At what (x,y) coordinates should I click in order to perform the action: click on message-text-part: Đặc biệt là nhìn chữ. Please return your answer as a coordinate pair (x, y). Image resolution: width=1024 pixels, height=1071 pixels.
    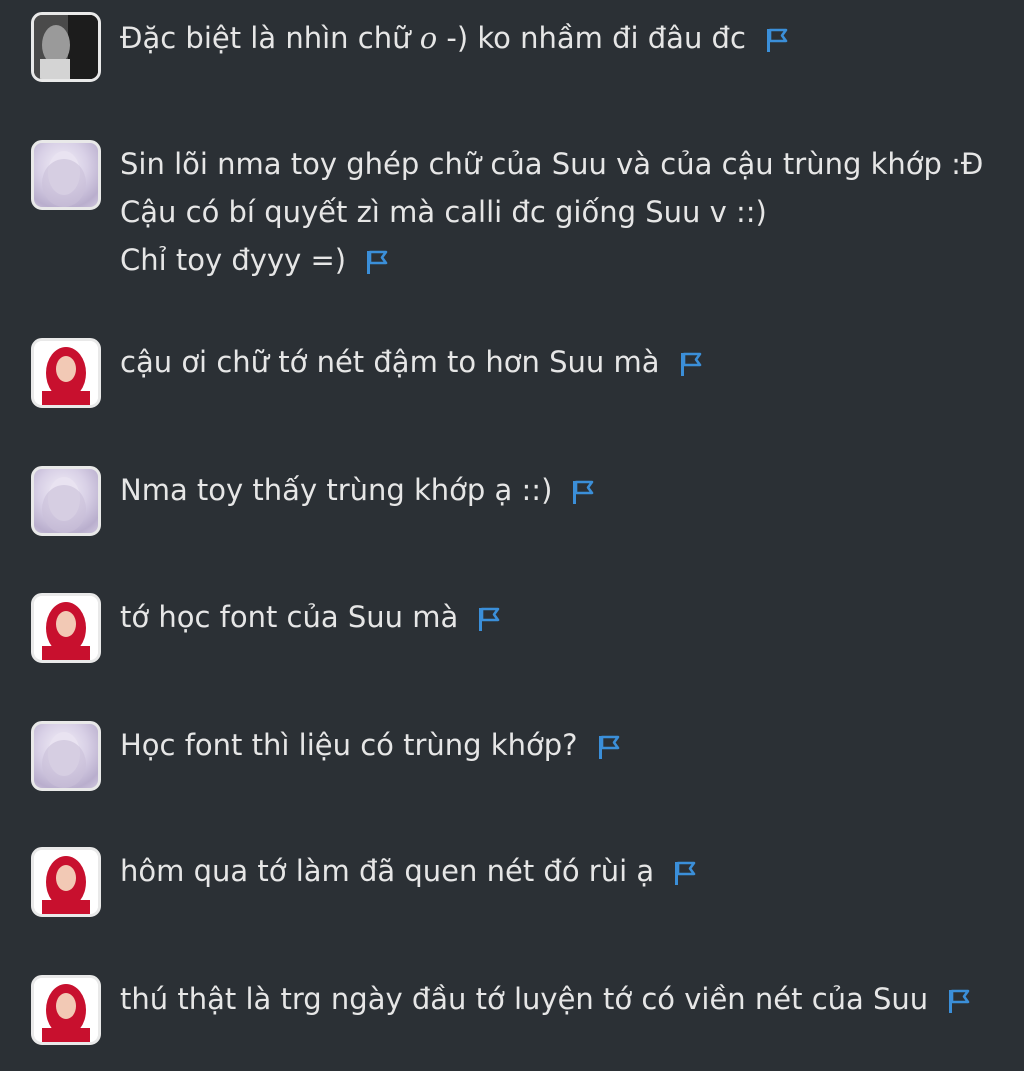
    Looking at the image, I should click on (270, 38).